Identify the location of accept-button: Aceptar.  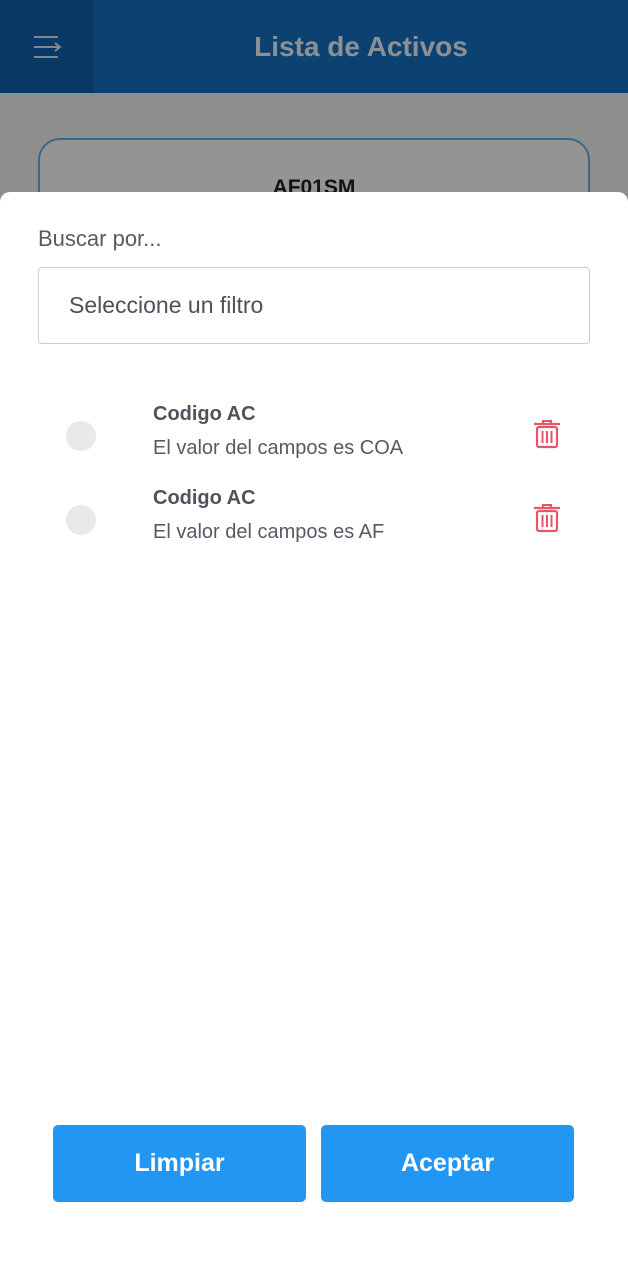
(447, 1163).